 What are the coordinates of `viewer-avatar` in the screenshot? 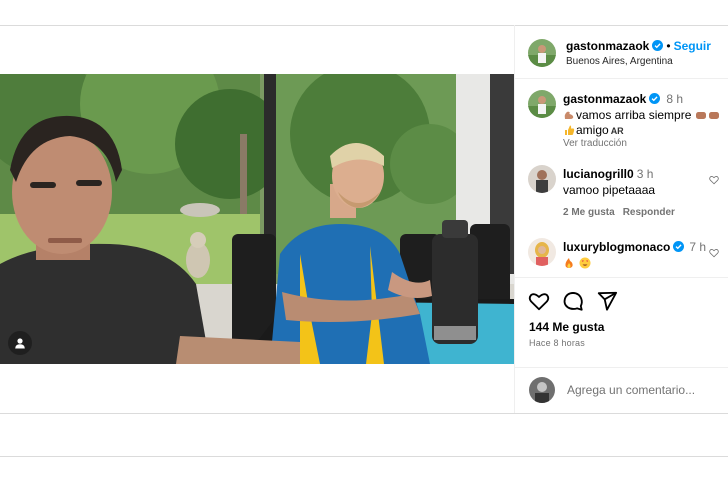 It's located at (542, 390).